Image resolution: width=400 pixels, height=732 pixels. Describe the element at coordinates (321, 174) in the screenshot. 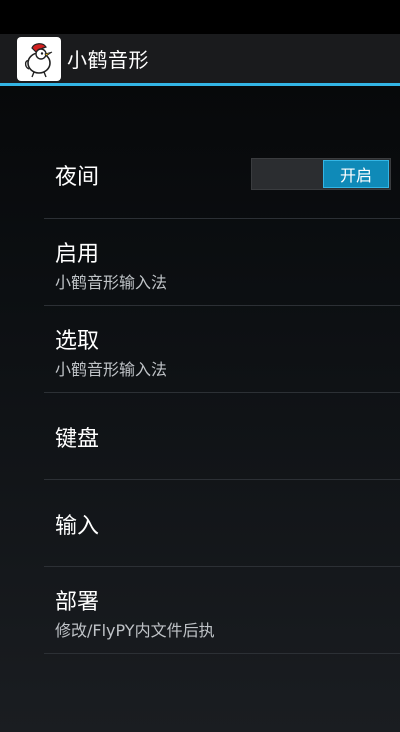

I see `night-mode-toggle: 开启` at that location.